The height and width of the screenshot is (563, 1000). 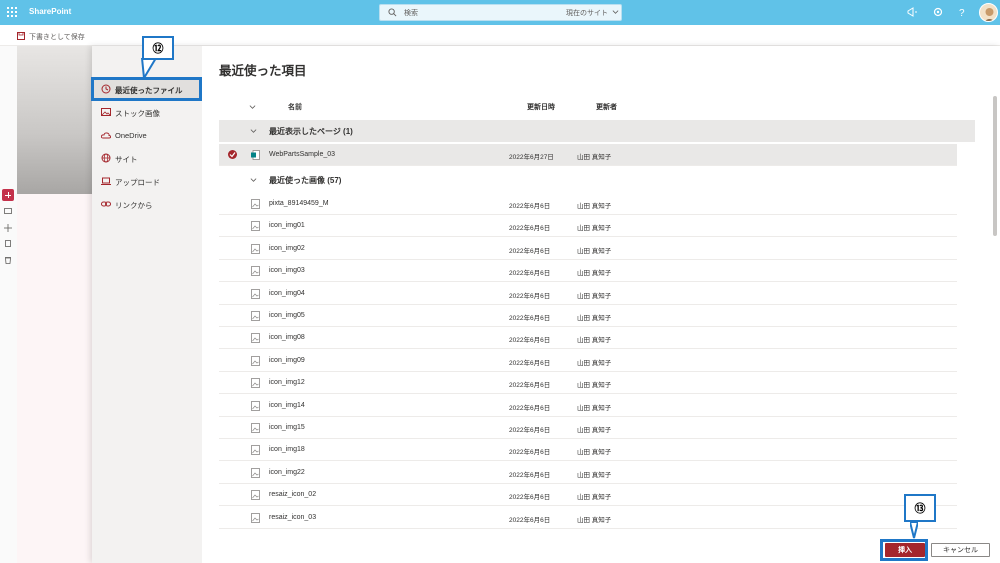 What do you see at coordinates (606, 107) in the screenshot?
I see `column-header-modified-by: 更新者` at bounding box center [606, 107].